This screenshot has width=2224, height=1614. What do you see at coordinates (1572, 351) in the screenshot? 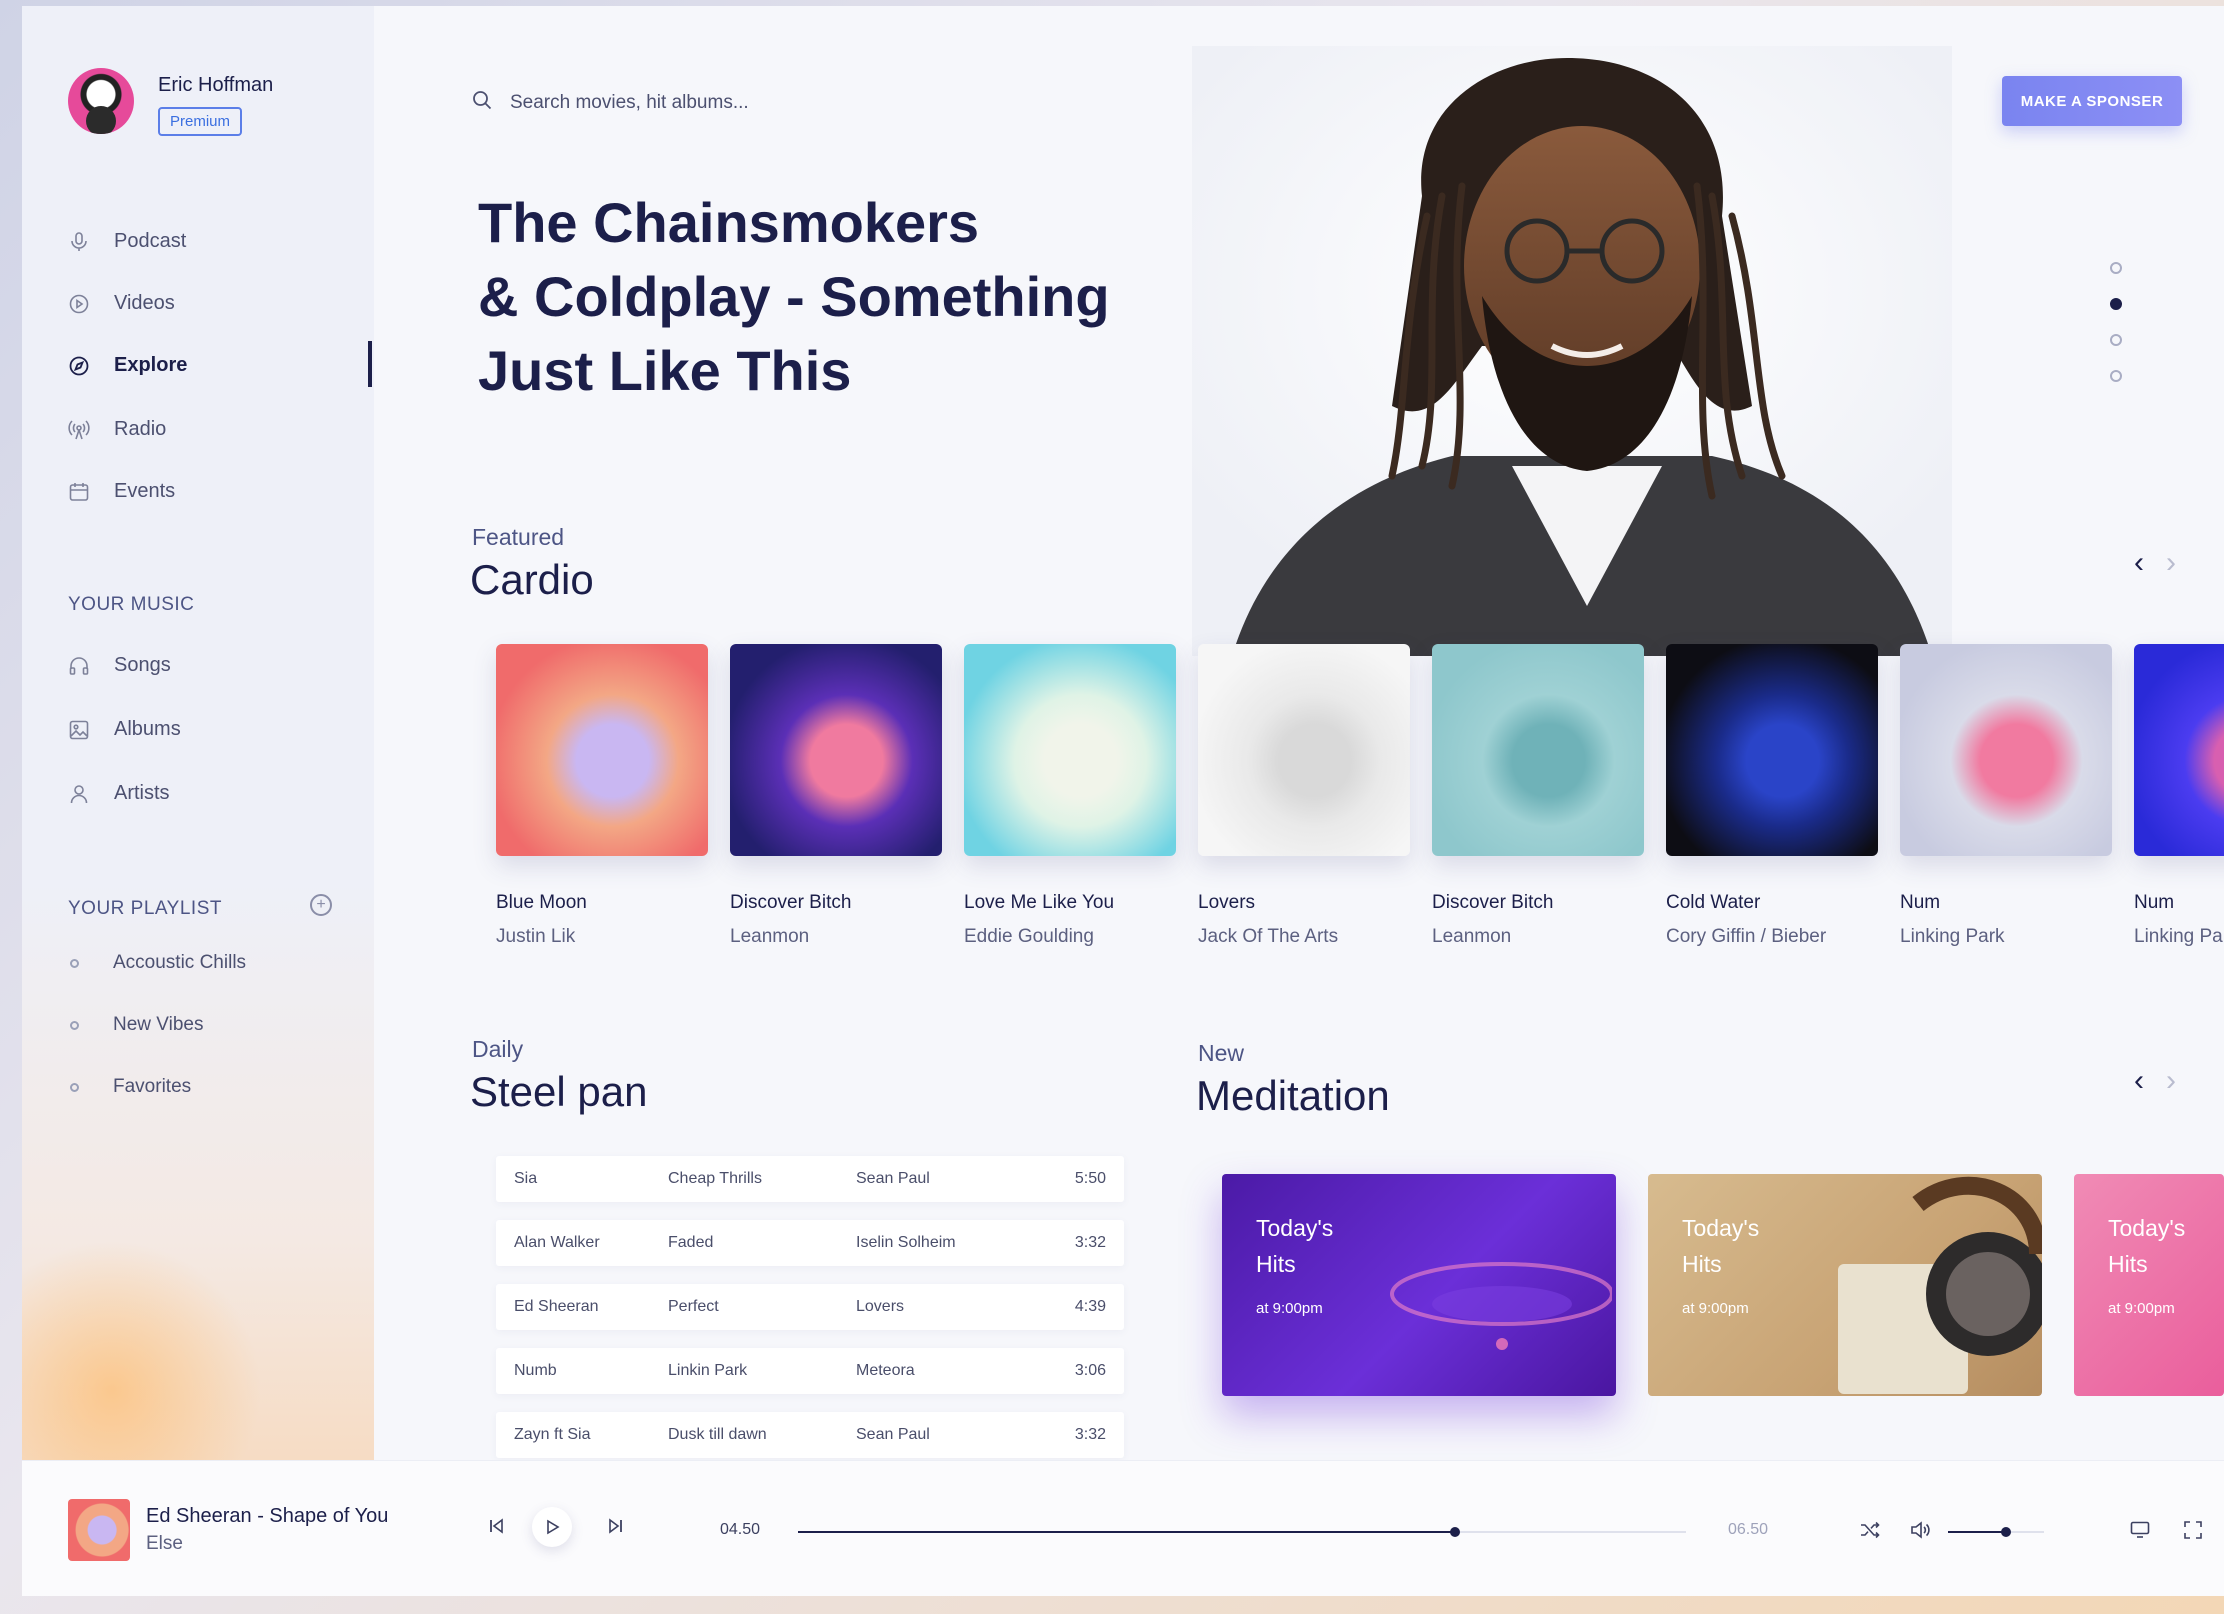
I see `hero-artist-photo` at bounding box center [1572, 351].